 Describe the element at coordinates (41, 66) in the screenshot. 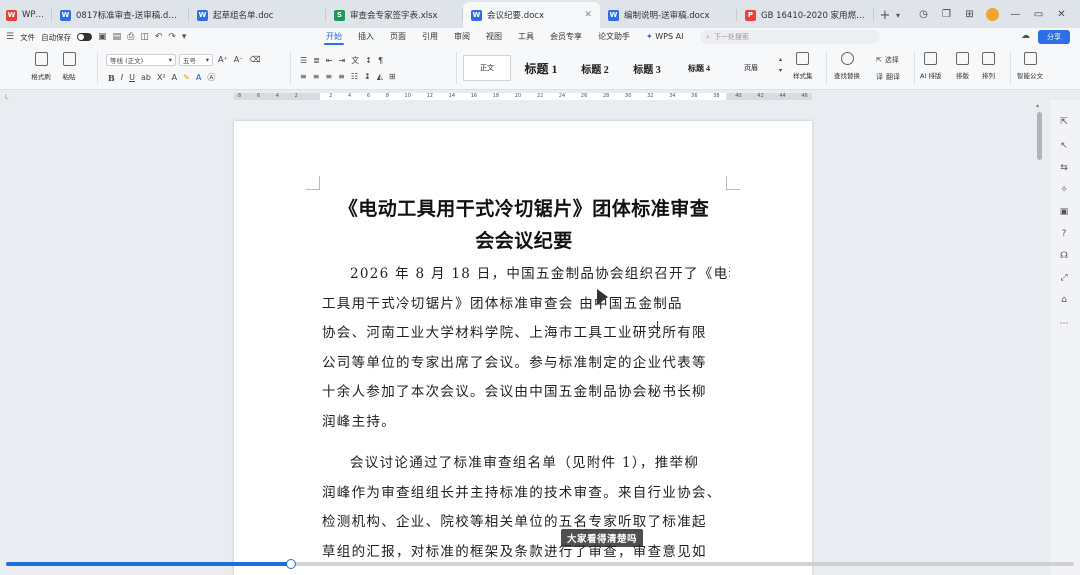

I see `format-painter-button: 格式刷` at that location.